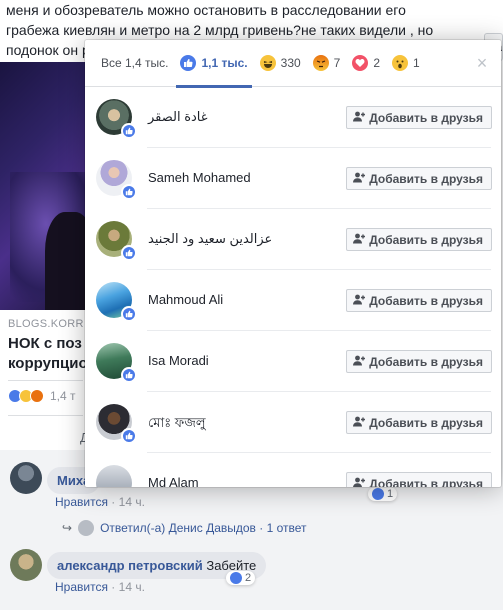  Describe the element at coordinates (42, 186) in the screenshot. I see `link-preview-image` at that location.